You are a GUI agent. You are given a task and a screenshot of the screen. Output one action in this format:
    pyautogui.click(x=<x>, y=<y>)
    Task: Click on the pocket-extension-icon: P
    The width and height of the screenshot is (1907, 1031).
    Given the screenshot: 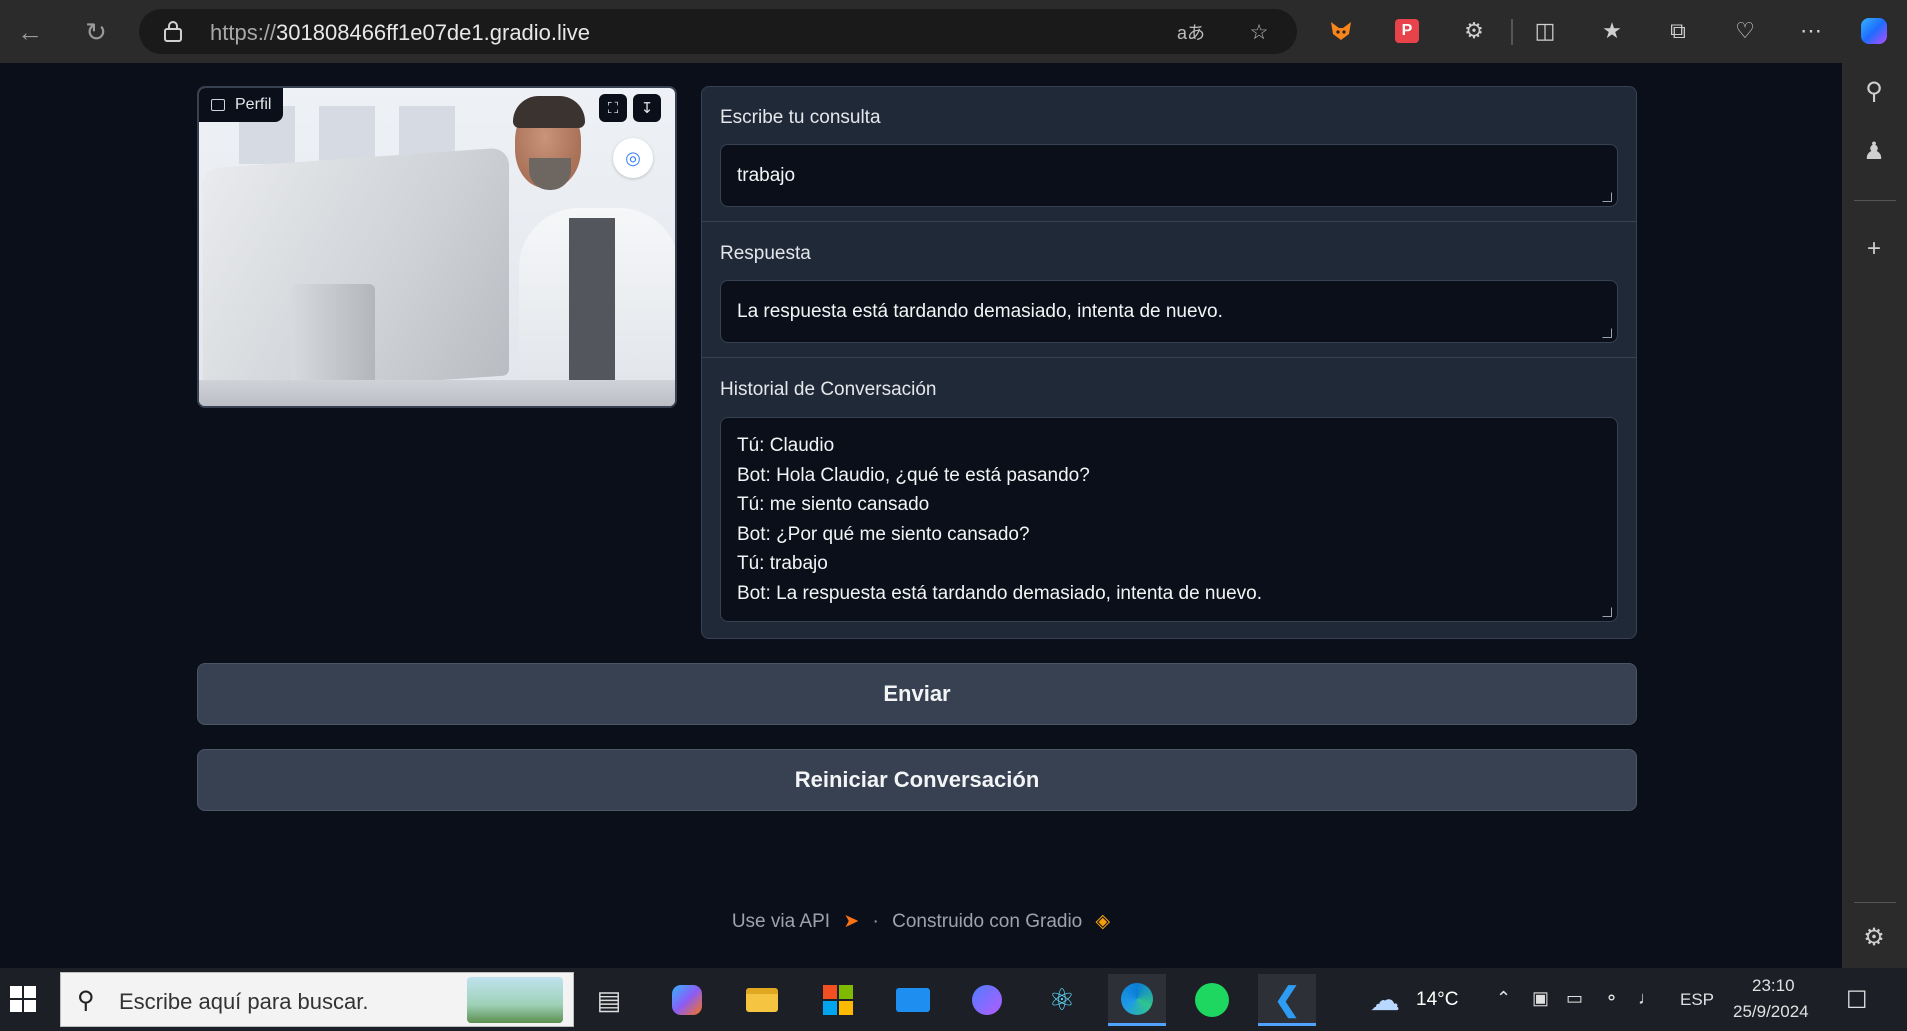 What is the action you would take?
    pyautogui.click(x=1407, y=31)
    